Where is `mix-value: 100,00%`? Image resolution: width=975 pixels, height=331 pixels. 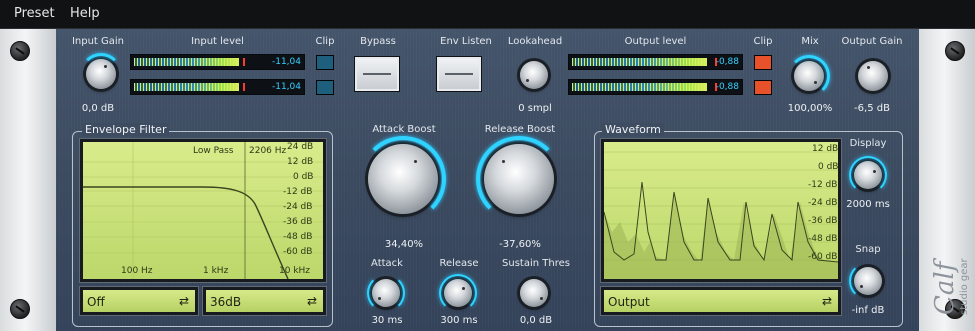 mix-value: 100,00% is located at coordinates (810, 108).